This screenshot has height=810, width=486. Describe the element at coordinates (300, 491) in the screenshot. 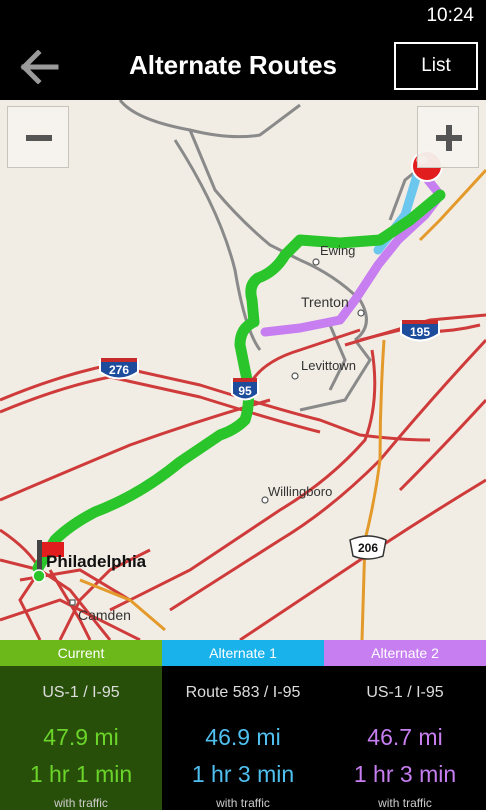

I see `place-willingboro: Willingboro` at that location.